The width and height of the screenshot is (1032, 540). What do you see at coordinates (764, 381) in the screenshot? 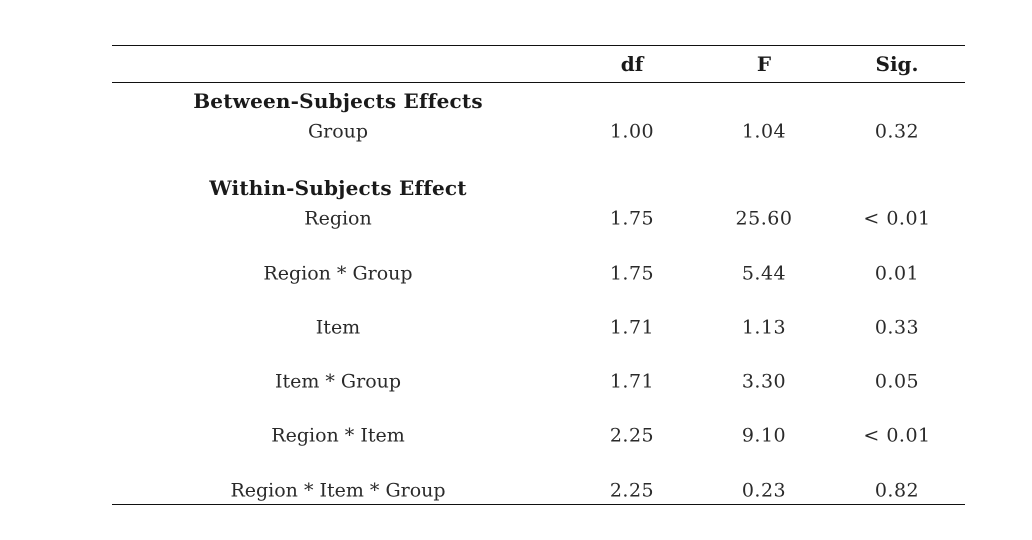
I see `row-f-value: 3.30` at bounding box center [764, 381].